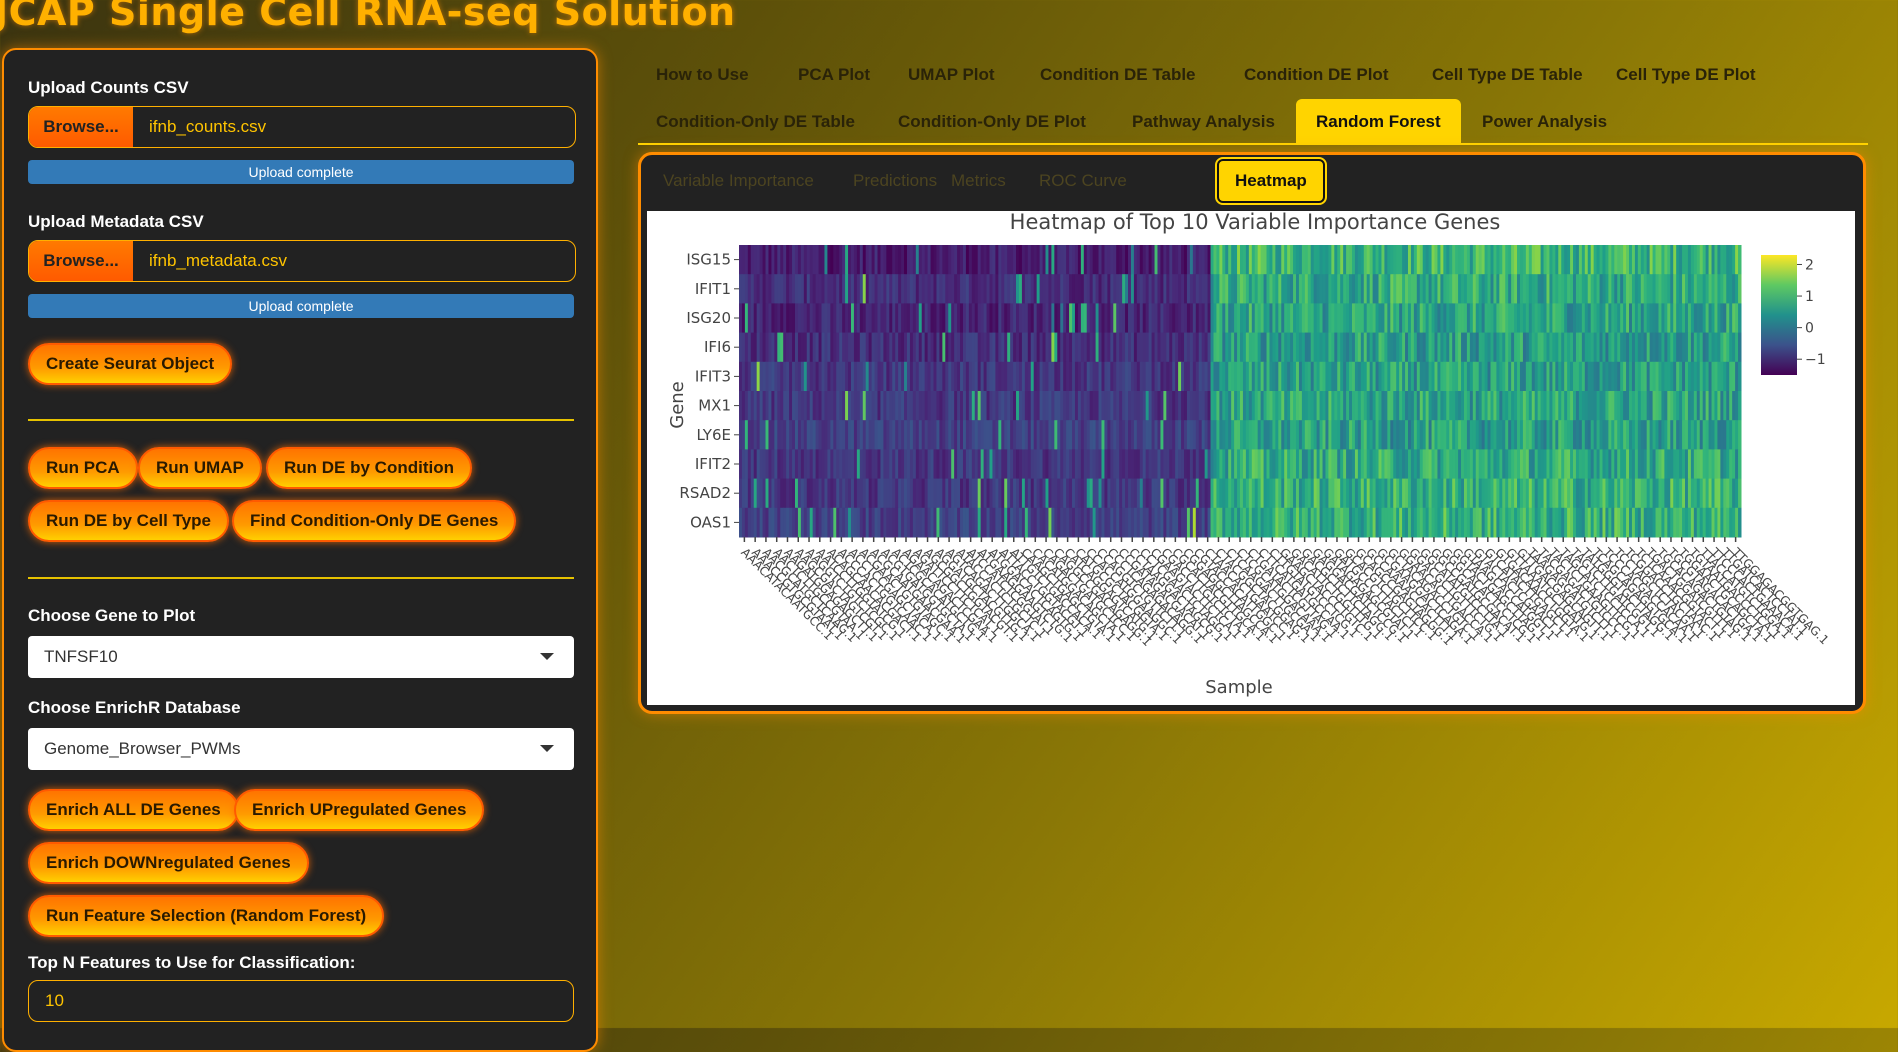 The image size is (1898, 1052). What do you see at coordinates (951, 75) in the screenshot?
I see `tab-umap-plot: UMAP Plot` at bounding box center [951, 75].